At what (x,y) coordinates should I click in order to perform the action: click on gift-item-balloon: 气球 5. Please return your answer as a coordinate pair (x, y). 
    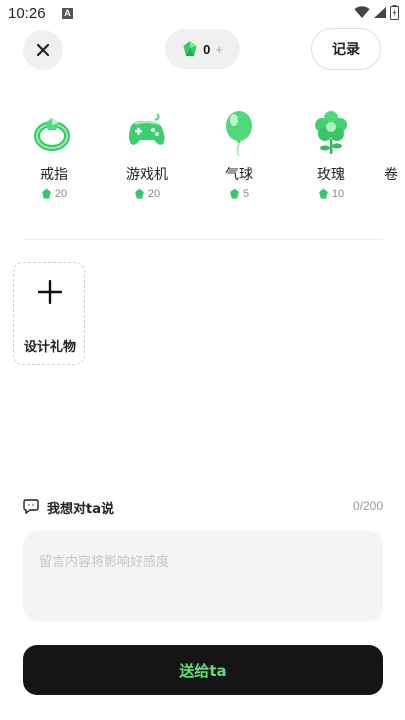
    Looking at the image, I should click on (239, 150).